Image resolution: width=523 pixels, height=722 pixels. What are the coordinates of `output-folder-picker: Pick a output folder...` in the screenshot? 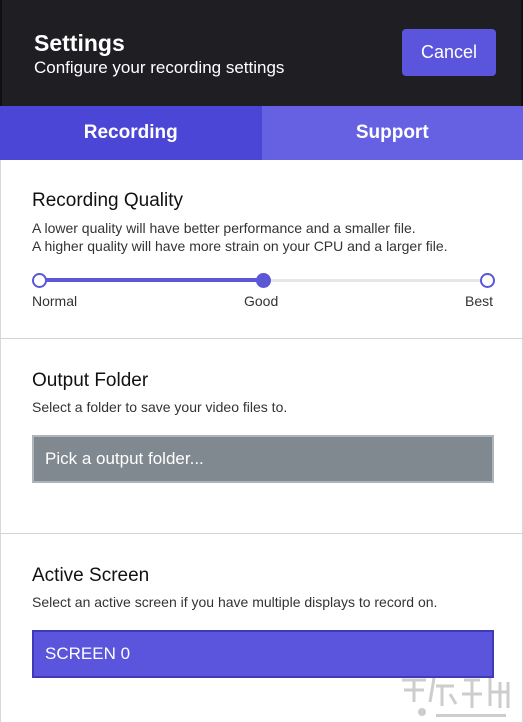 It's located at (263, 459).